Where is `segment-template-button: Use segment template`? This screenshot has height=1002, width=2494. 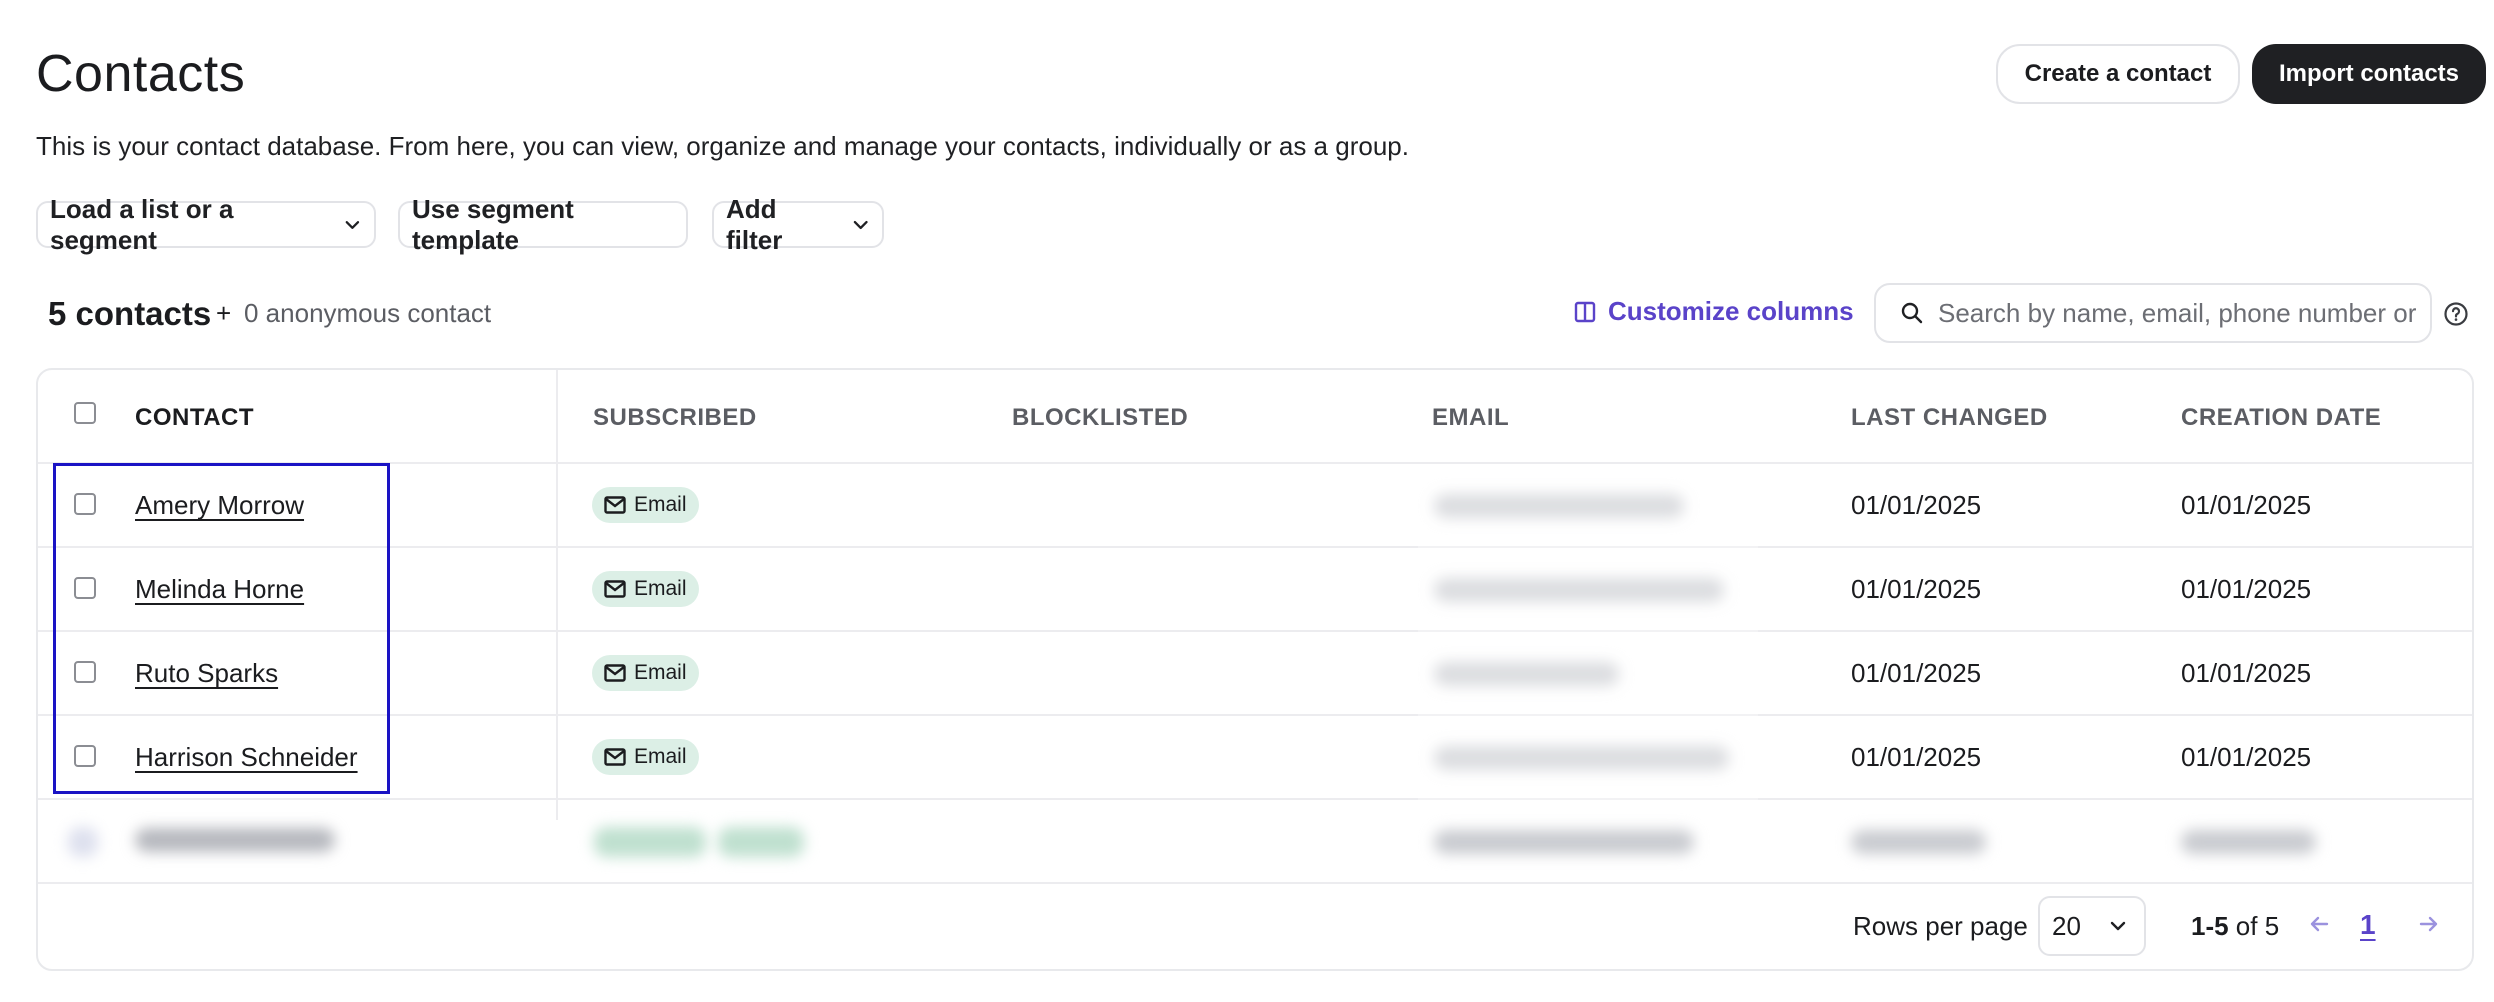 segment-template-button: Use segment template is located at coordinates (543, 224).